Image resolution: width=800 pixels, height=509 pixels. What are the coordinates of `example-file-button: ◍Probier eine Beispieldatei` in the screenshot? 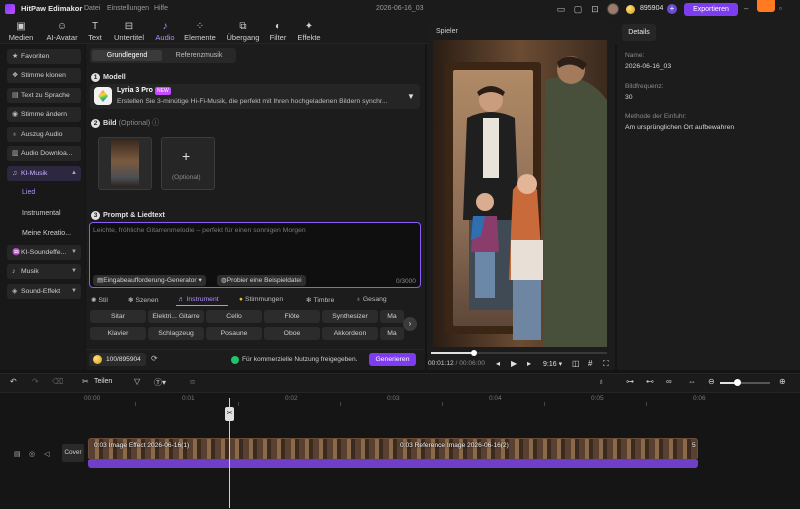 It's located at (261, 280).